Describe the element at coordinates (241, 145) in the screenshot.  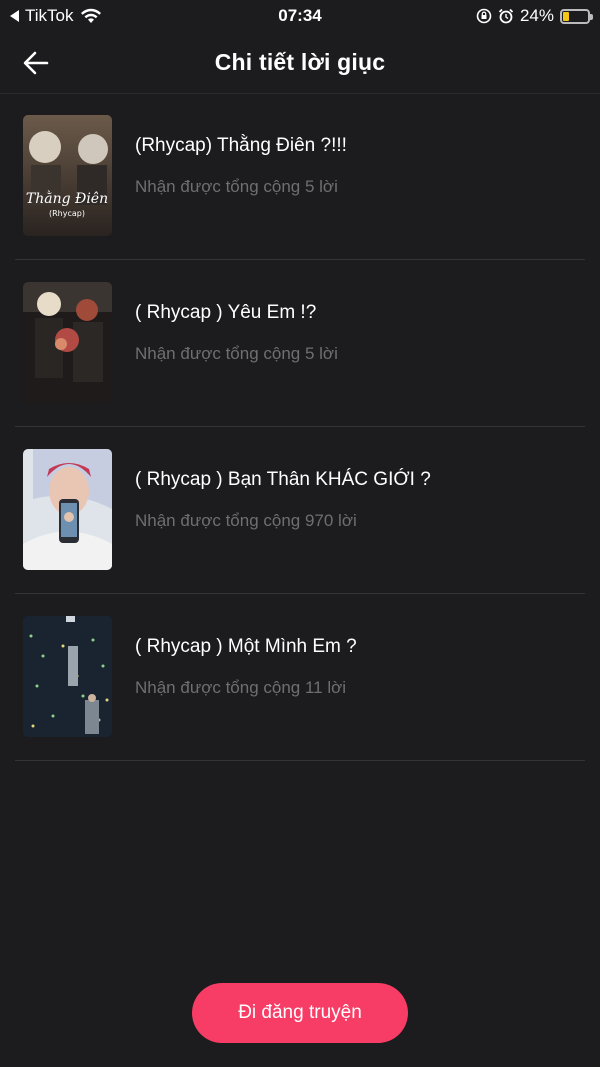
I see `story-title: (Rhycap) Thằng Điên ?!!!` at that location.